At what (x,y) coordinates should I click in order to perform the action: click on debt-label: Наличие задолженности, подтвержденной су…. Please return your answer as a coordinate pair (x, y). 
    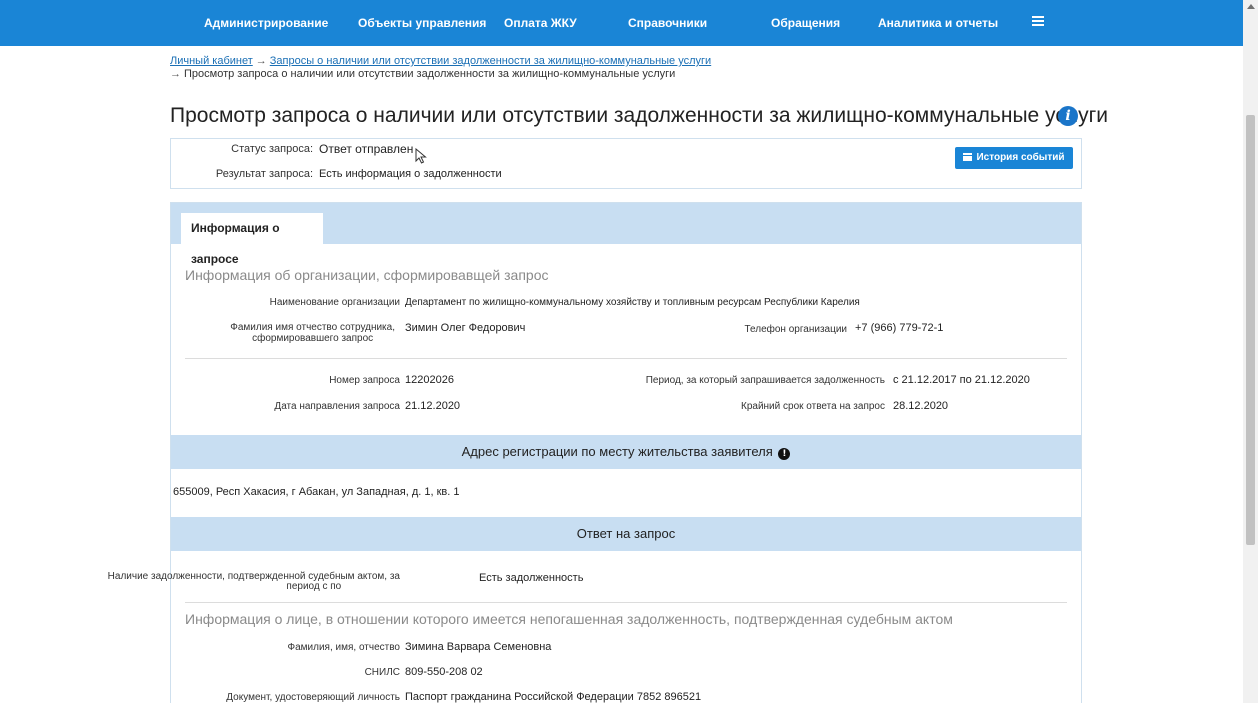
    Looking at the image, I should click on (253, 581).